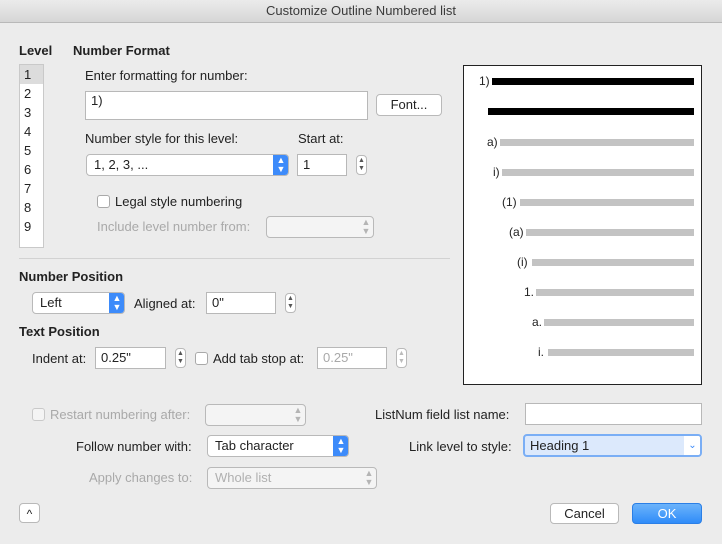 This screenshot has width=722, height=544. Describe the element at coordinates (31, 131) in the screenshot. I see `level-item-4: 4` at that location.